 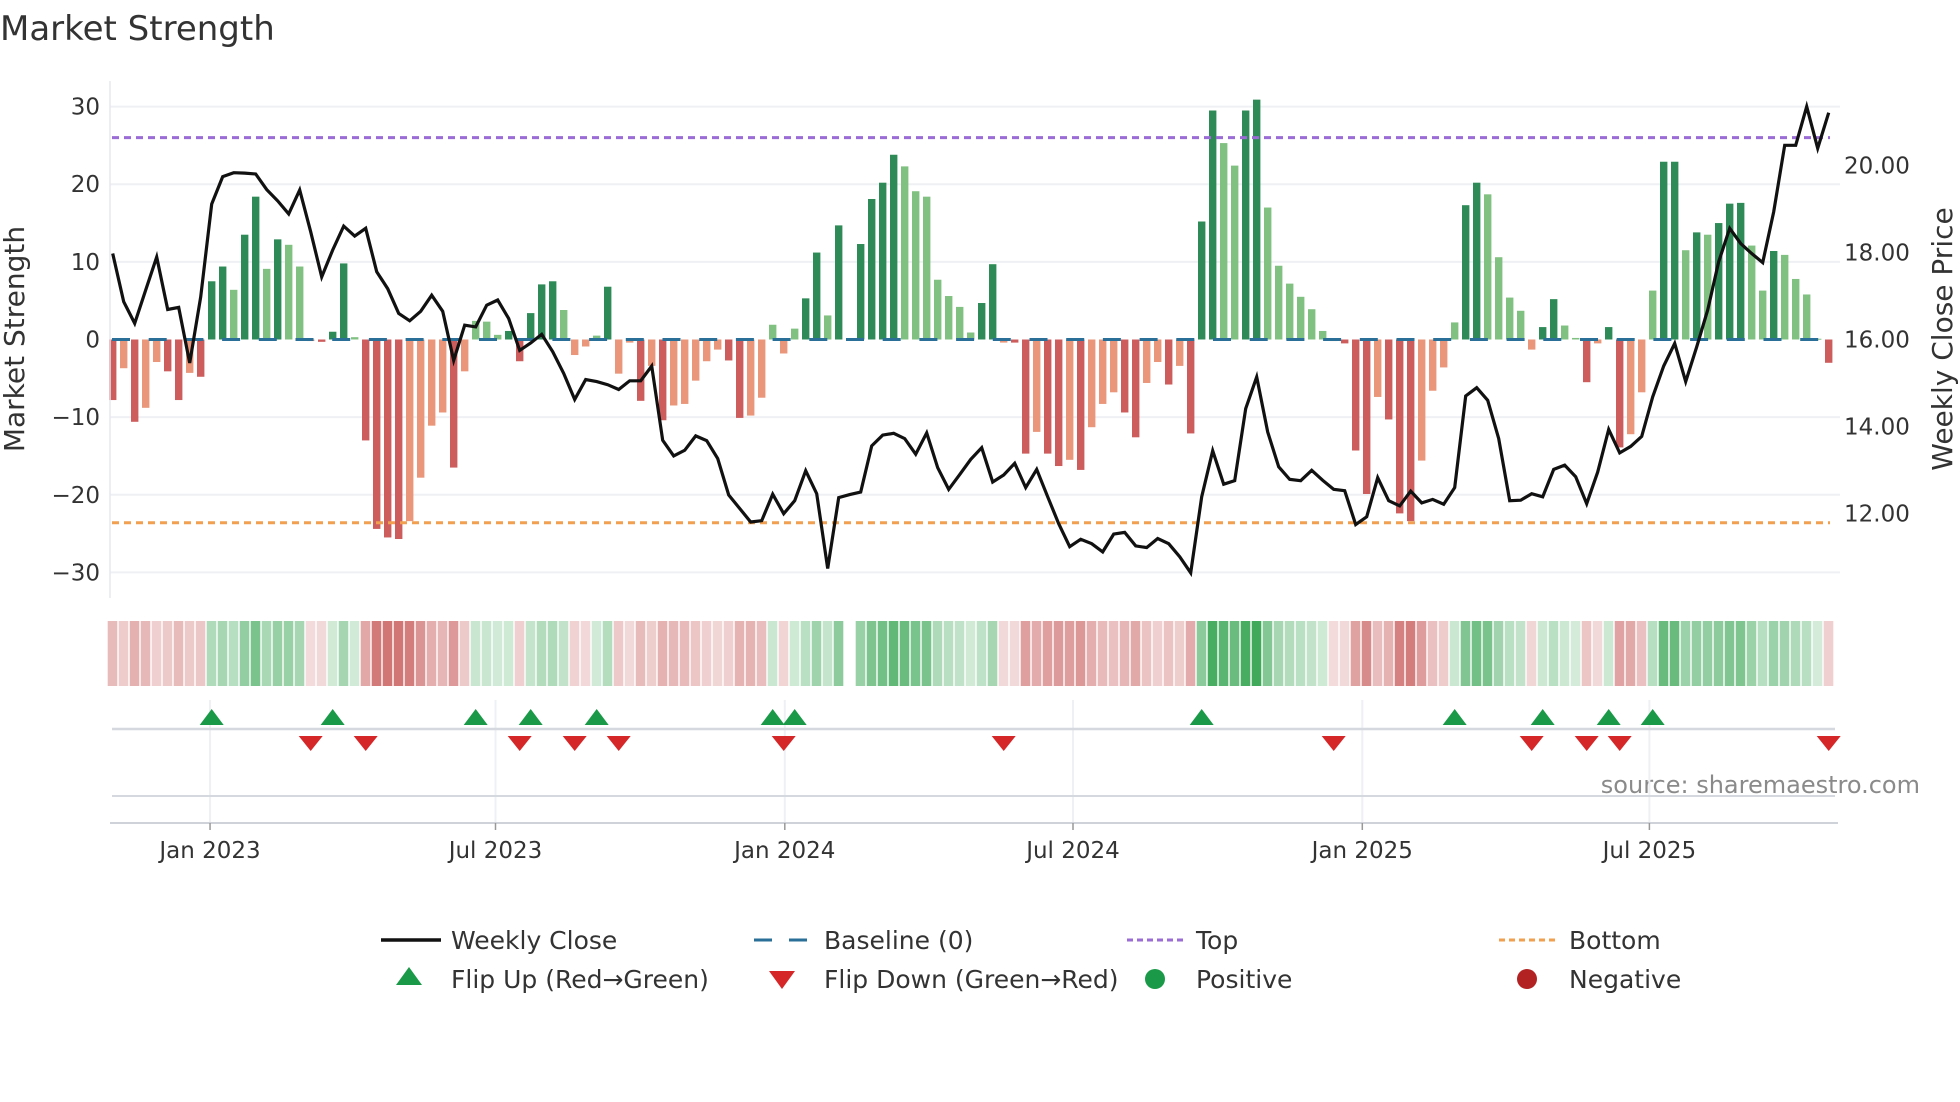 What do you see at coordinates (85, 263) in the screenshot?
I see `y-tick-label: 10` at bounding box center [85, 263].